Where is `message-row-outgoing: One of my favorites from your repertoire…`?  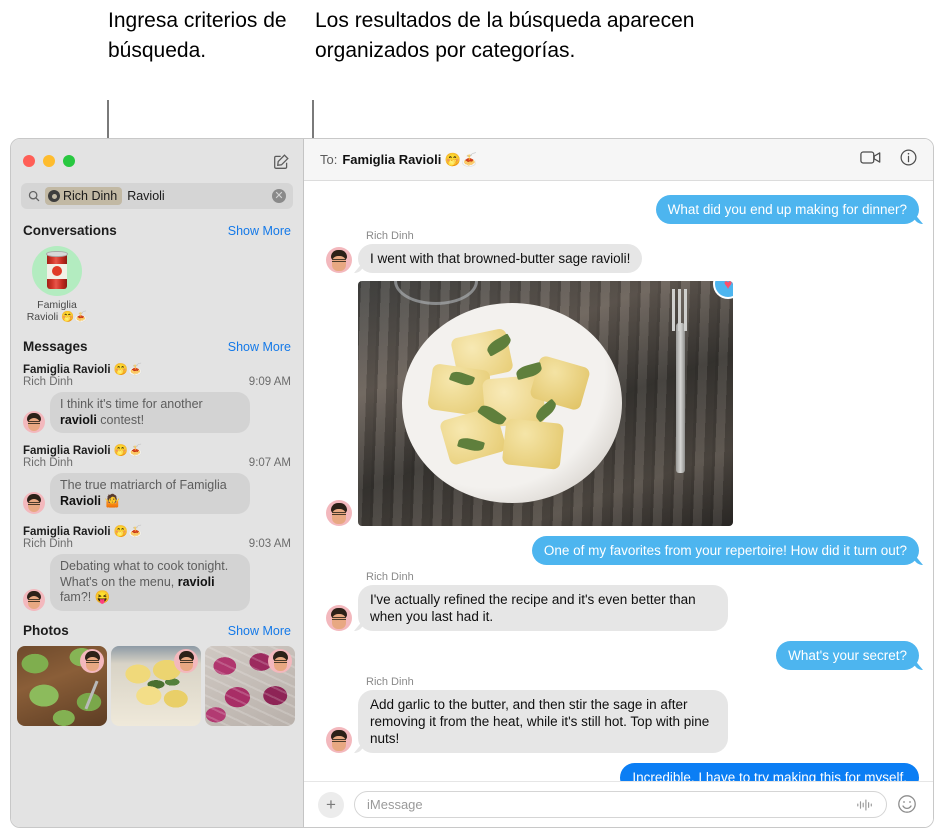 message-row-outgoing: One of my favorites from your repertoire… is located at coordinates (618, 550).